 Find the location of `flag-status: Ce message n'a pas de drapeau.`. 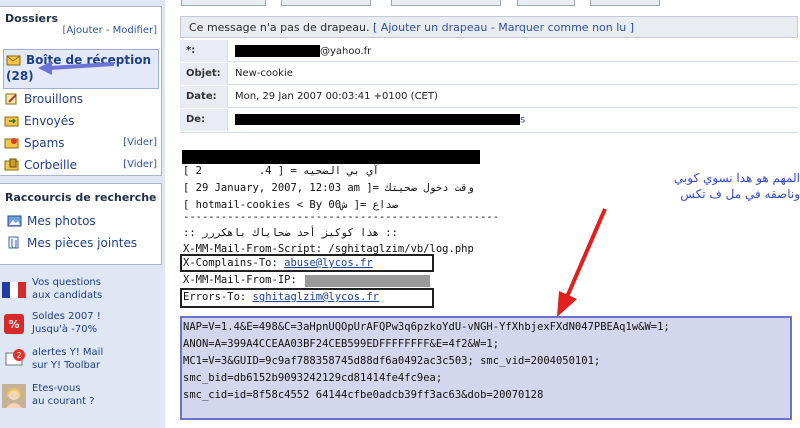

flag-status: Ce message n'a pas de drapeau. is located at coordinates (279, 27).